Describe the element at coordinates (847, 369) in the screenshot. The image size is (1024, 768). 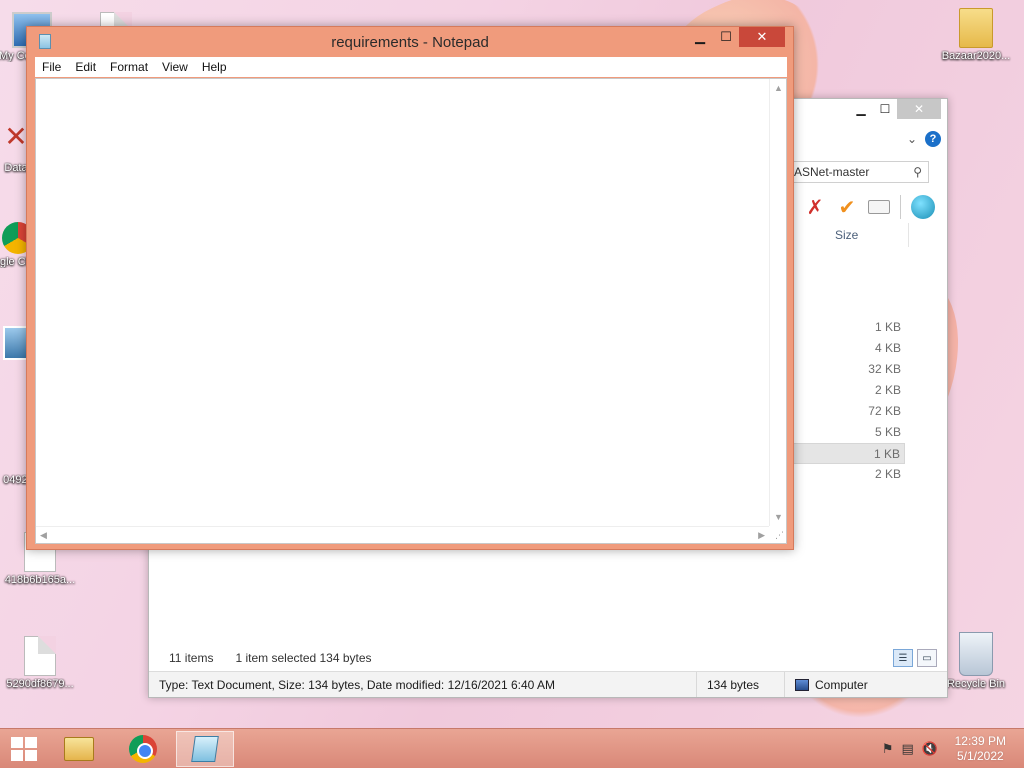
I see `file-size-cell: 32 KB` at that location.